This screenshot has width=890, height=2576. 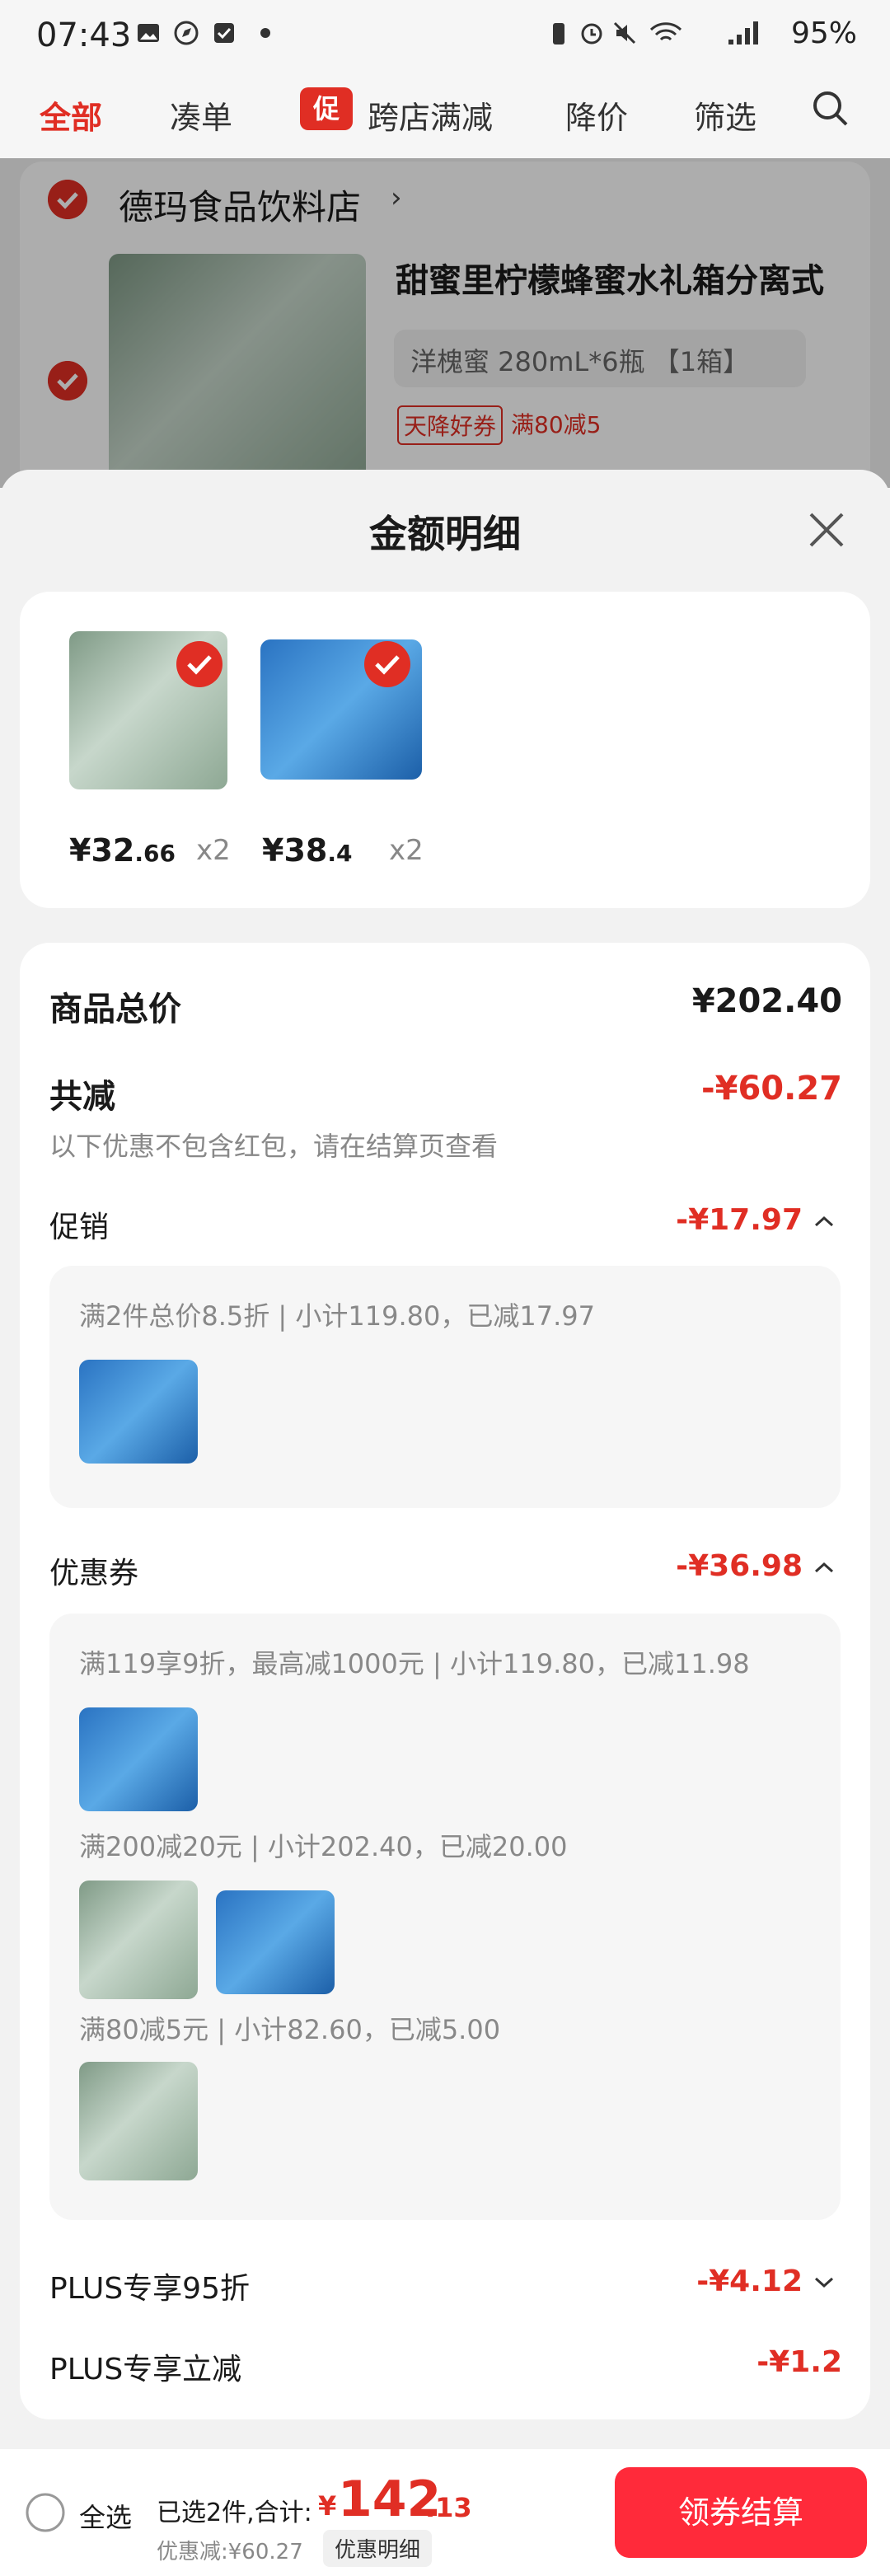 I want to click on sheet-title: 金额明细, so click(x=445, y=534).